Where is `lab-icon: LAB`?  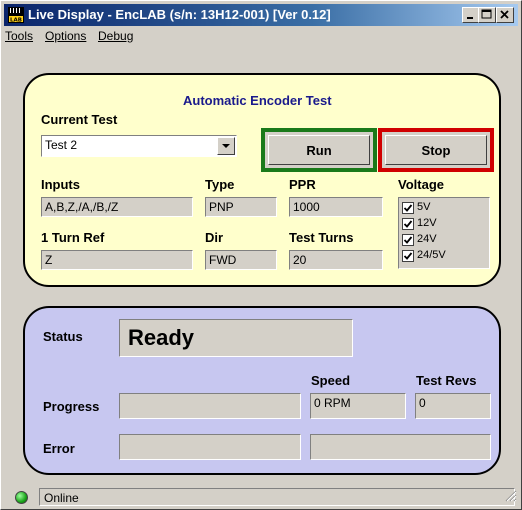 lab-icon: LAB is located at coordinates (16, 15).